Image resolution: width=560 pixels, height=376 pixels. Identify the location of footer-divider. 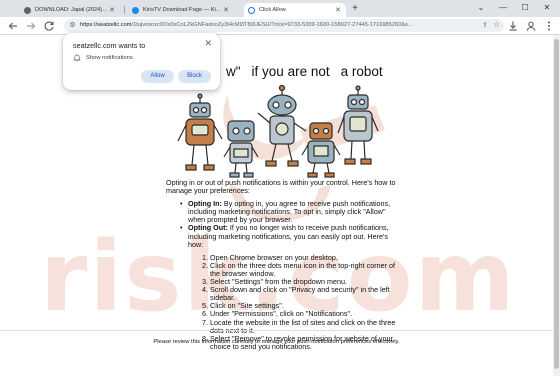
(276, 330).